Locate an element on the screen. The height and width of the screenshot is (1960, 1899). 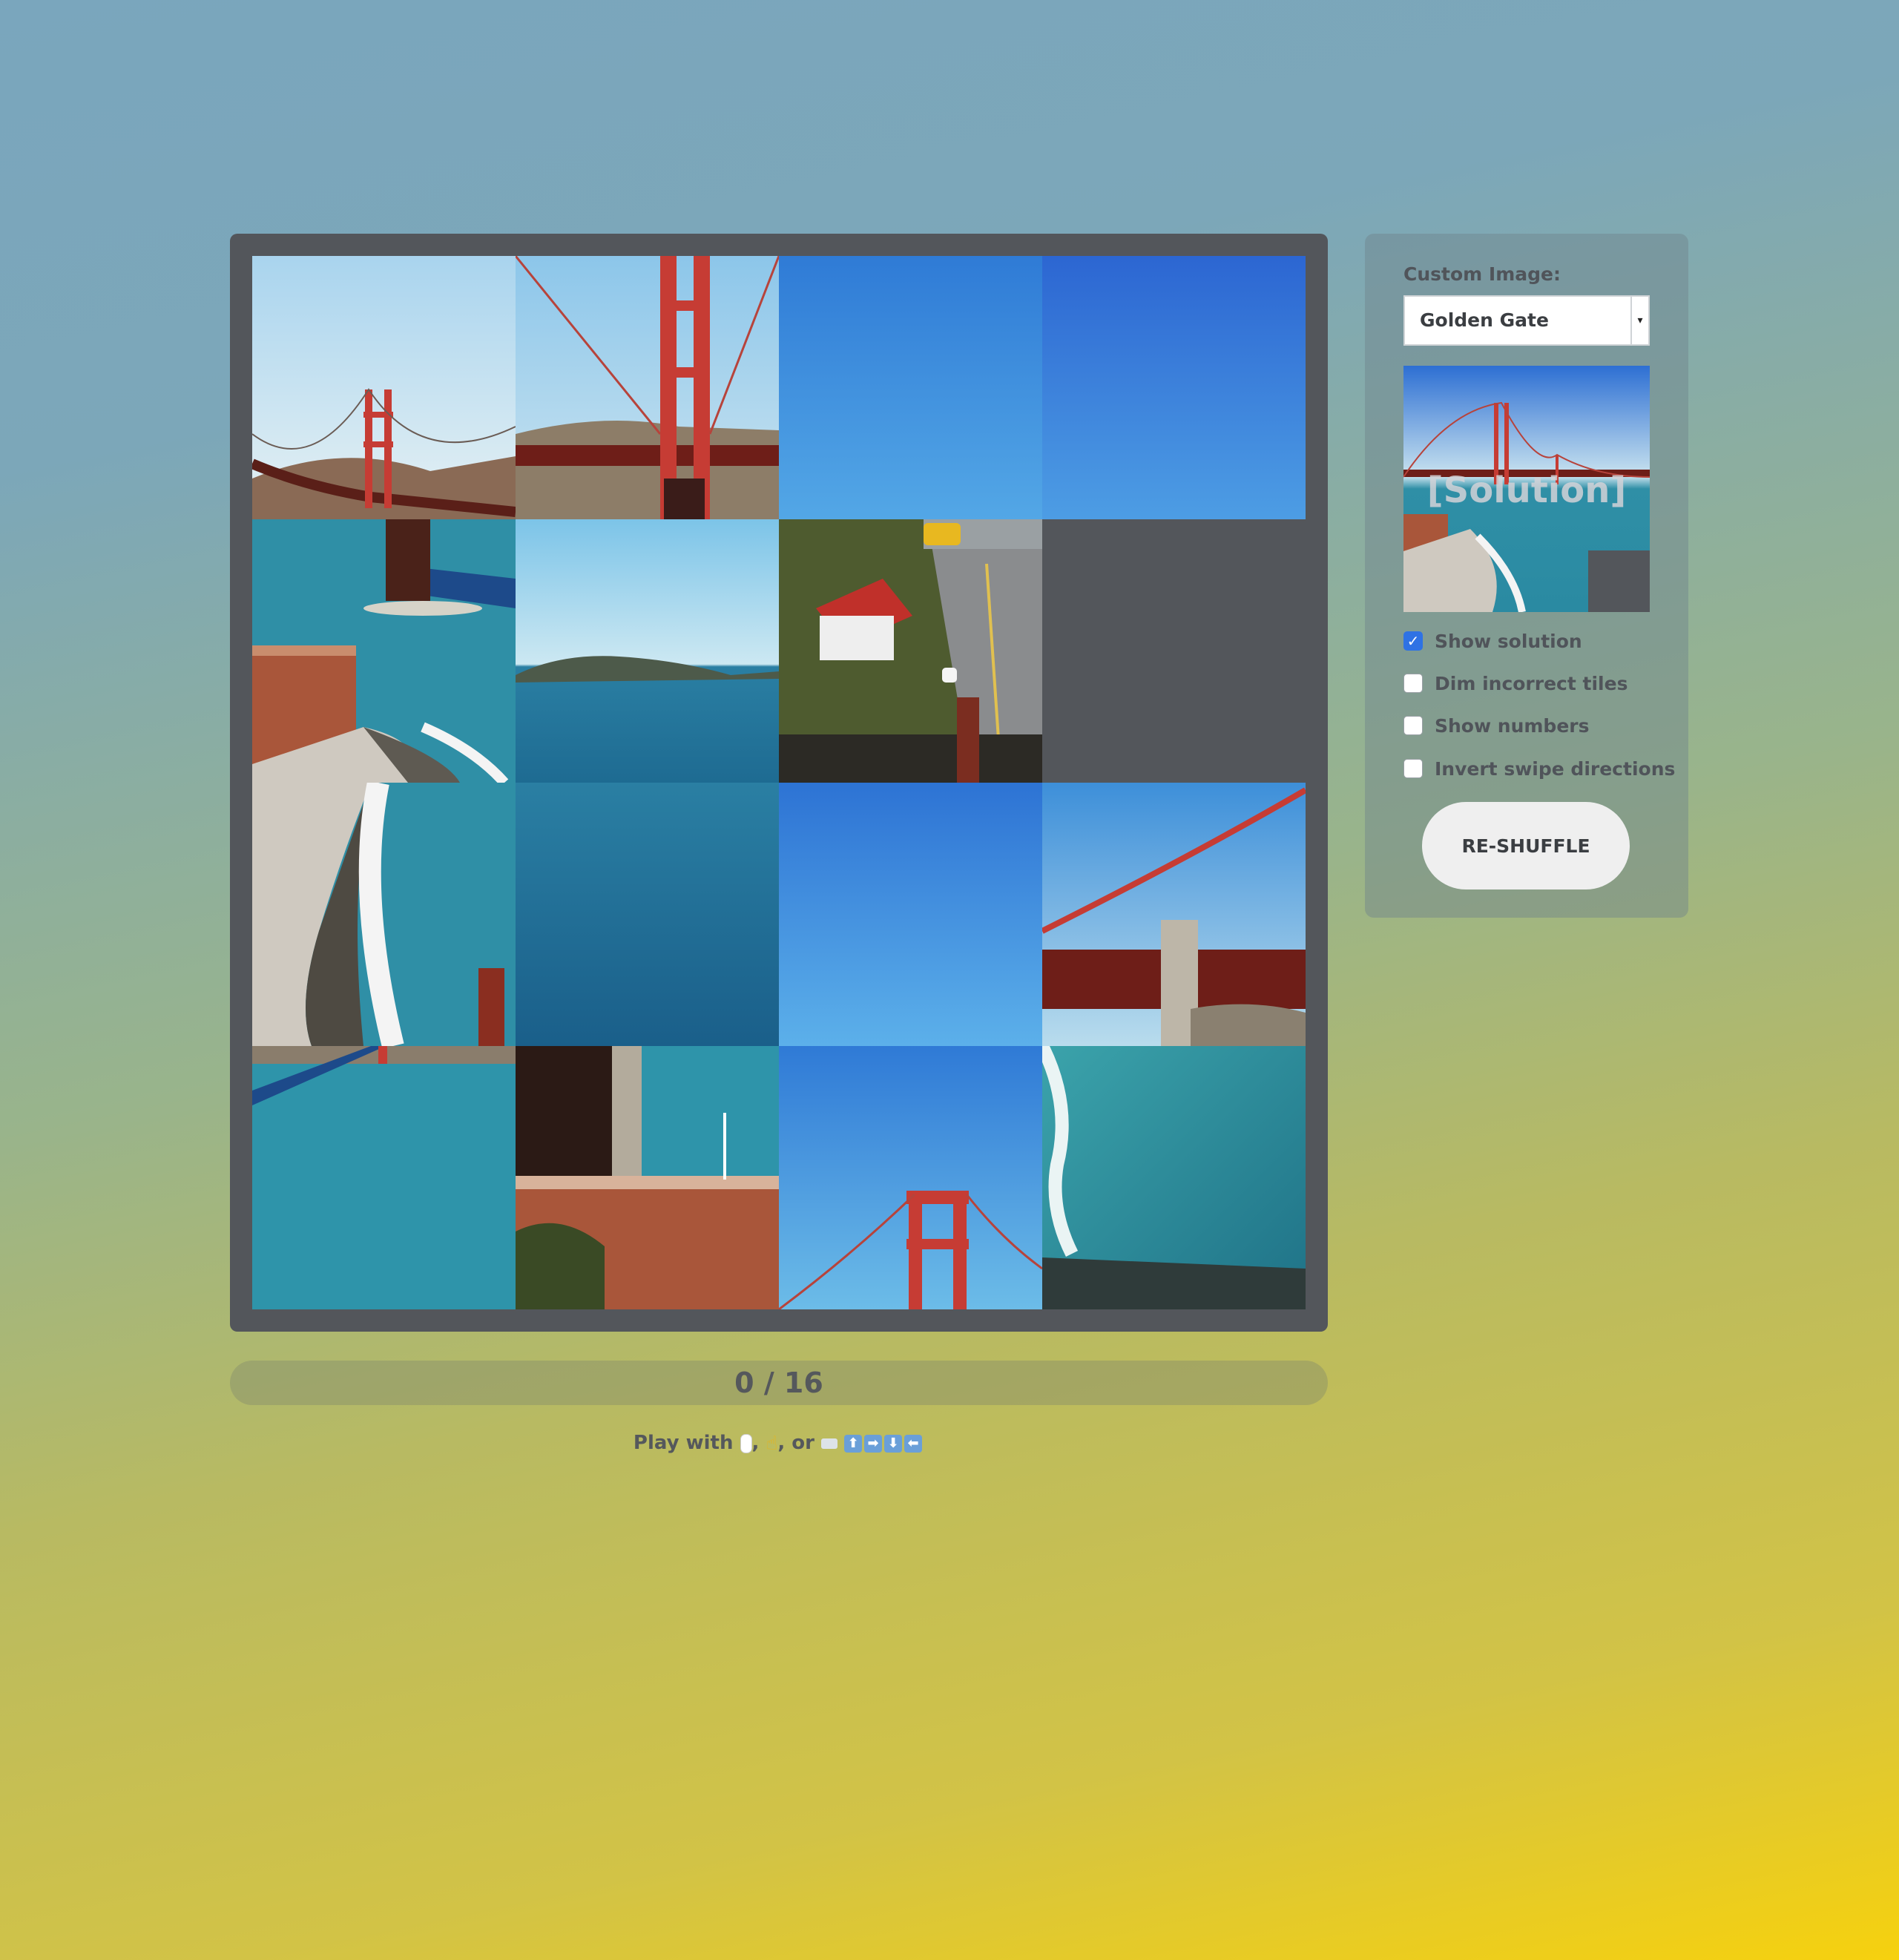
progress-bar: 0 / 16 is located at coordinates (779, 1383).